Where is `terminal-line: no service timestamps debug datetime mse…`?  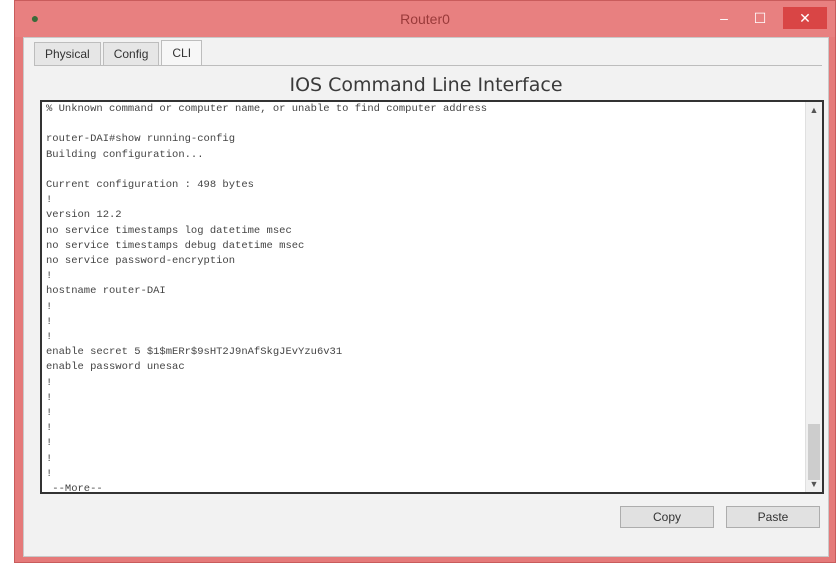
terminal-line: no service timestamps debug datetime mse… is located at coordinates (175, 245).